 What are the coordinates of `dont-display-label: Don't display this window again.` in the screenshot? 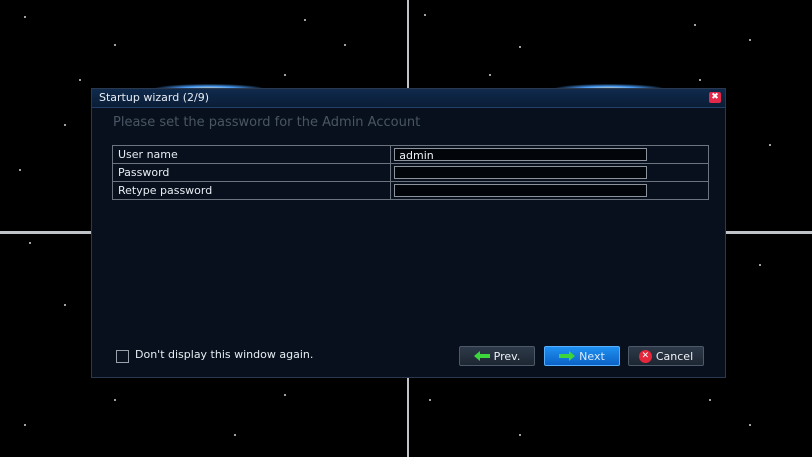 It's located at (224, 354).